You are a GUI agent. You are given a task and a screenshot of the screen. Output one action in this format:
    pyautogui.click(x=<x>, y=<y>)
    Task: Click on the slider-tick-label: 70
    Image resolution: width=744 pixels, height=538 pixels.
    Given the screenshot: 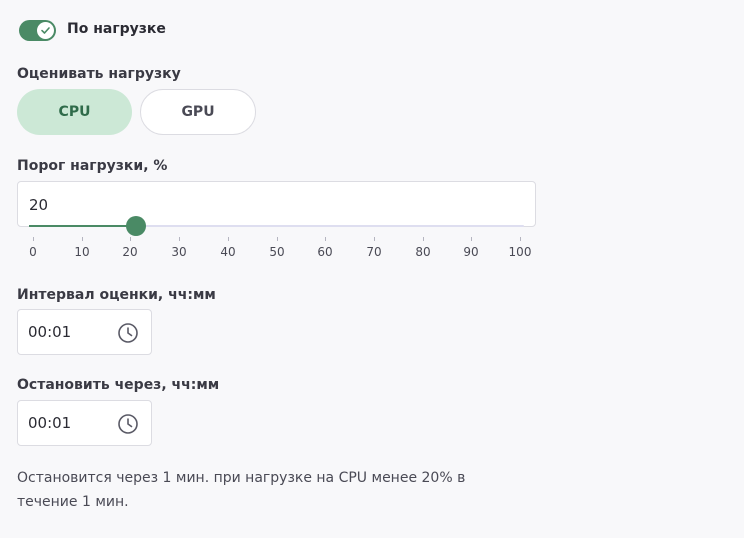 What is the action you would take?
    pyautogui.click(x=374, y=252)
    